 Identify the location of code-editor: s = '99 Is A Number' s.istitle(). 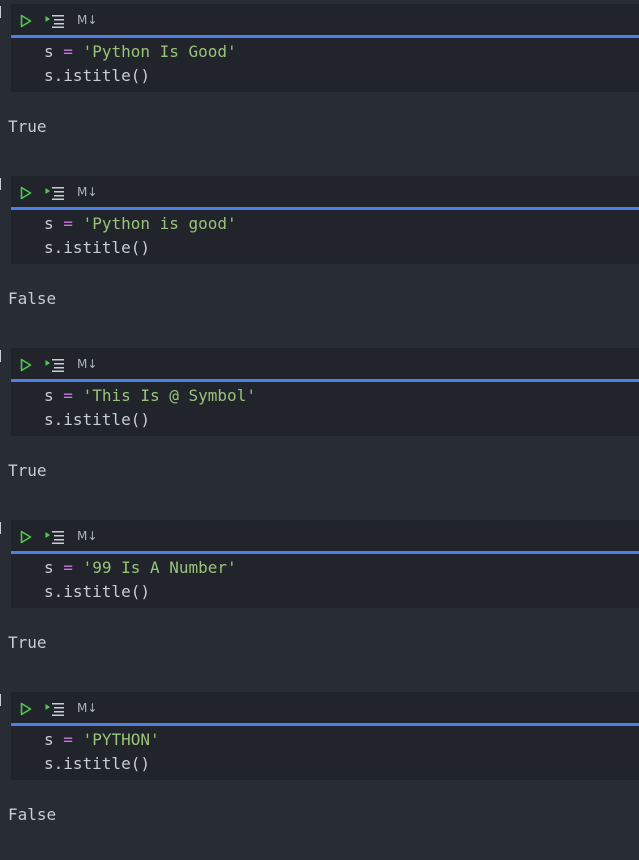
(325, 581).